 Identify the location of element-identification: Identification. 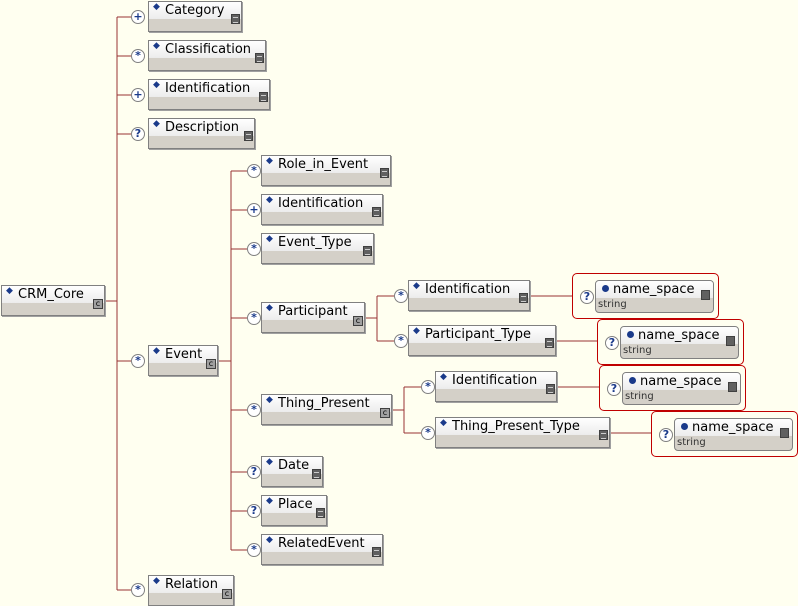
(209, 93).